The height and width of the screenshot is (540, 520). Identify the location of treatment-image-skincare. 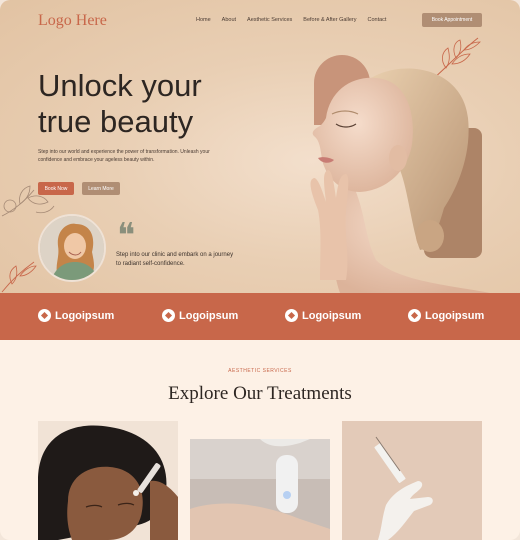
(108, 480).